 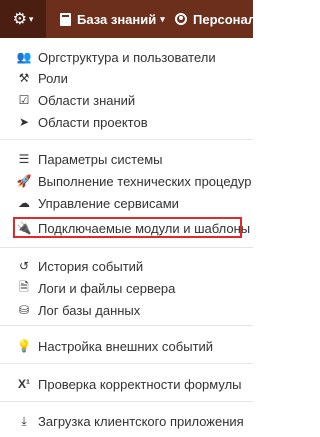 What do you see at coordinates (24, 384) in the screenshot?
I see `superscript-icon: X¹` at bounding box center [24, 384].